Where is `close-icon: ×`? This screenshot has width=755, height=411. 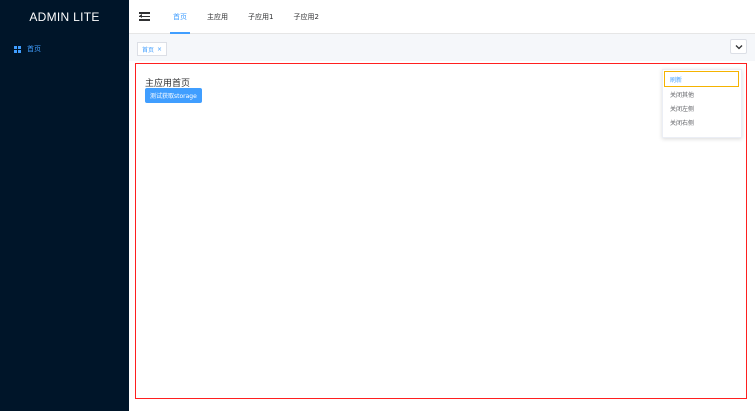 close-icon: × is located at coordinates (159, 49).